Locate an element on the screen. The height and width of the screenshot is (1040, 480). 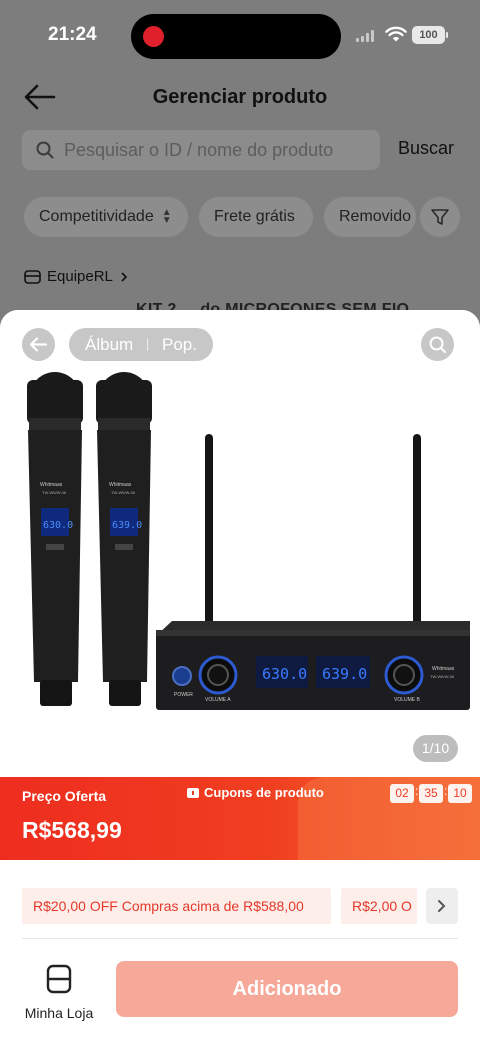
added-button: Adicionado is located at coordinates (287, 989).